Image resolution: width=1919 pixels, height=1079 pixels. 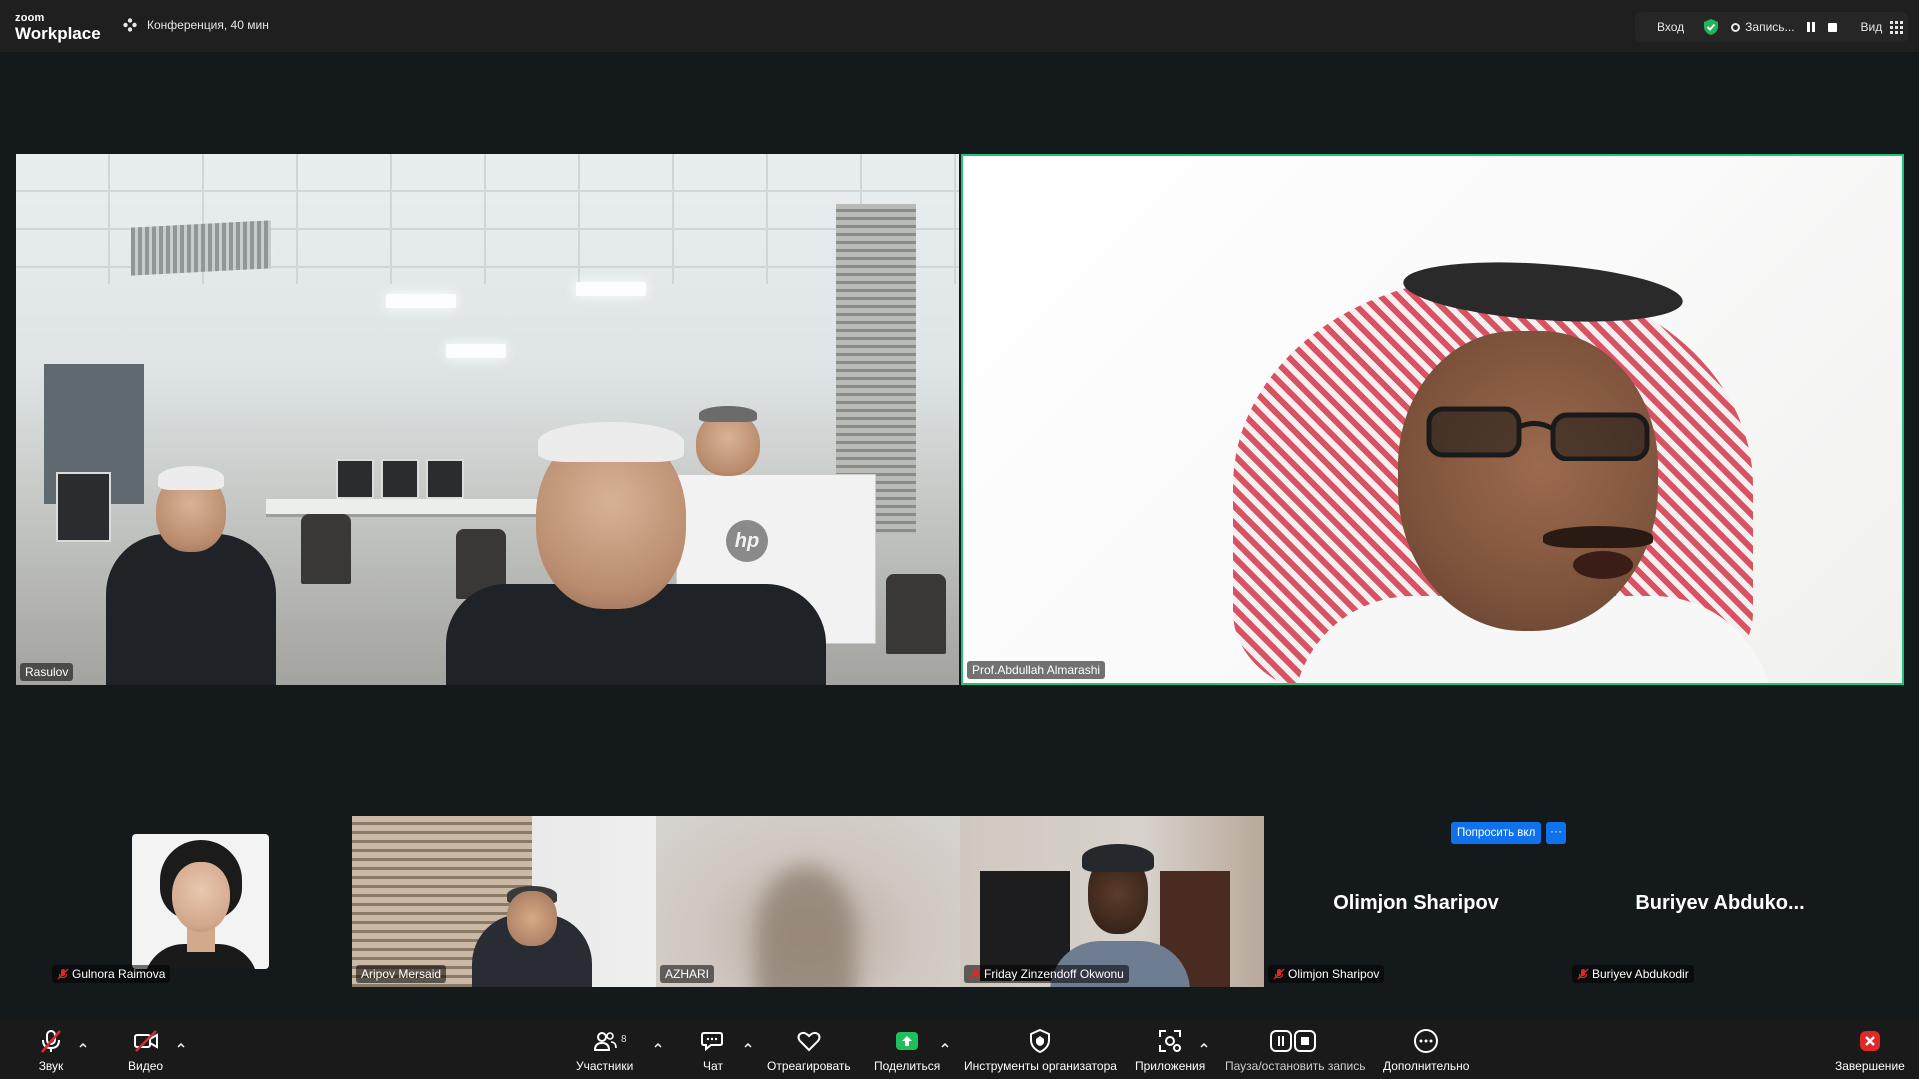 I want to click on participant-name: Aripov Mersaid, so click(x=401, y=974).